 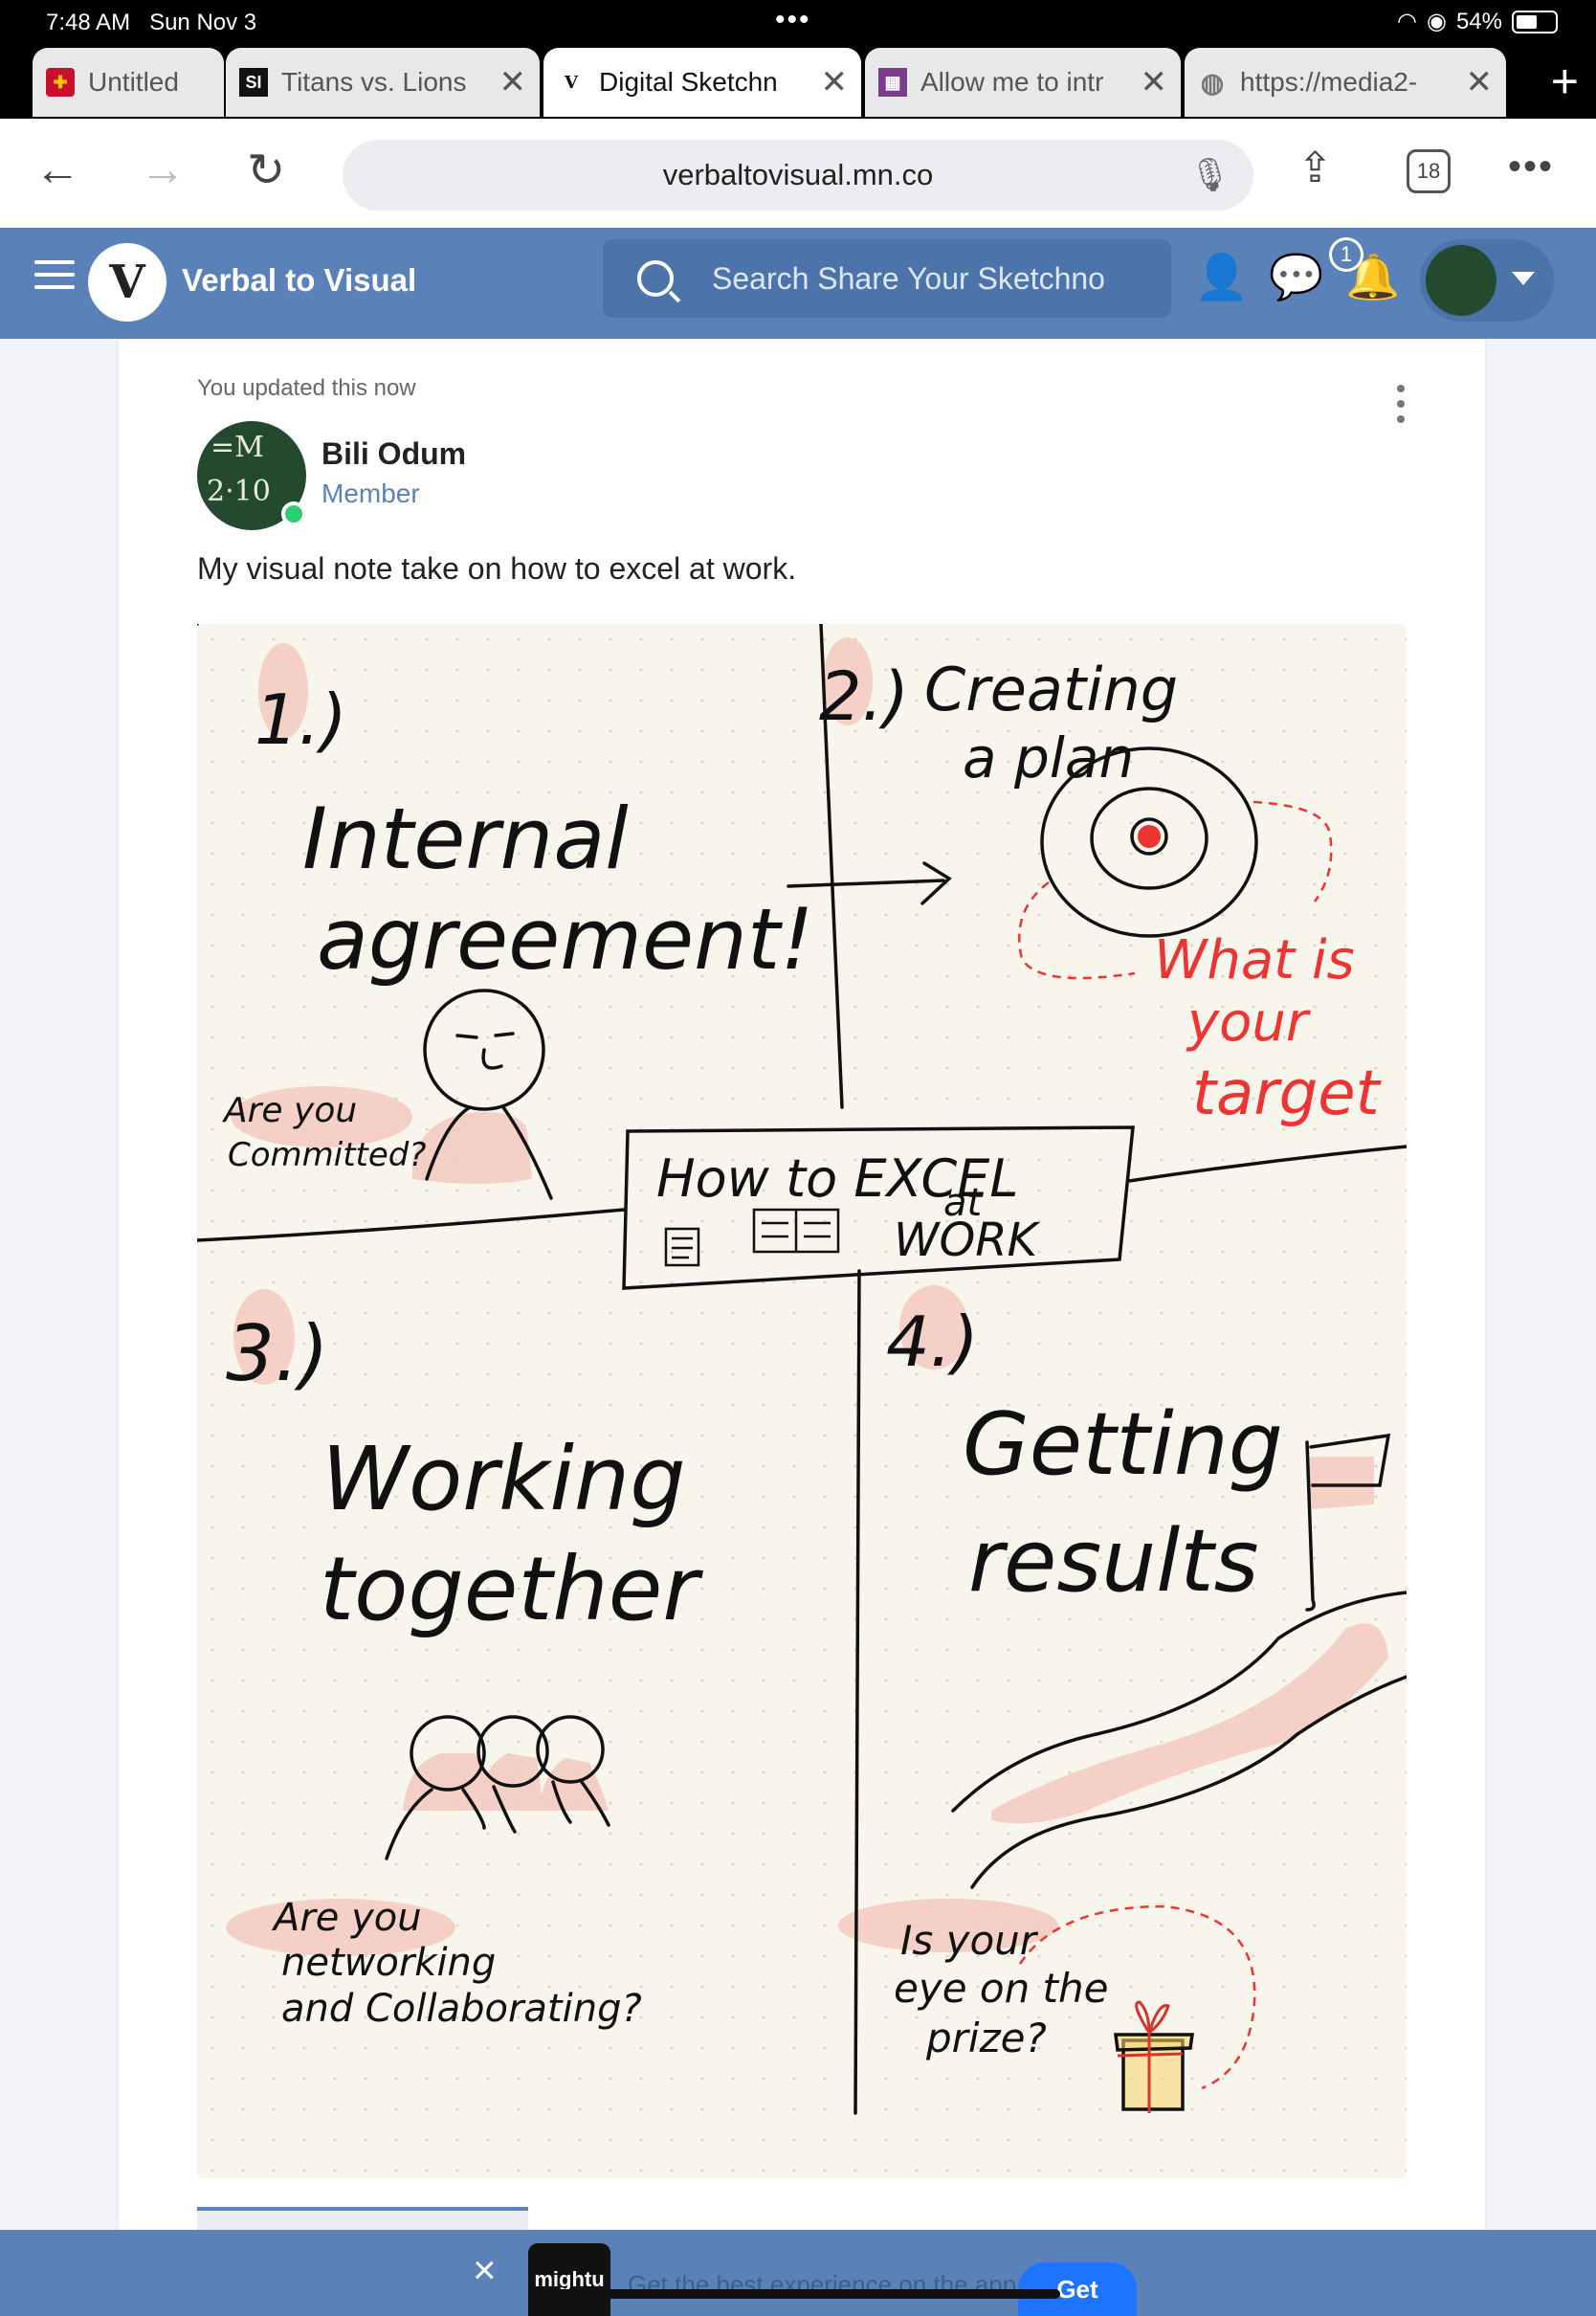 I want to click on bell-icon: 🔔, so click(x=1373, y=277).